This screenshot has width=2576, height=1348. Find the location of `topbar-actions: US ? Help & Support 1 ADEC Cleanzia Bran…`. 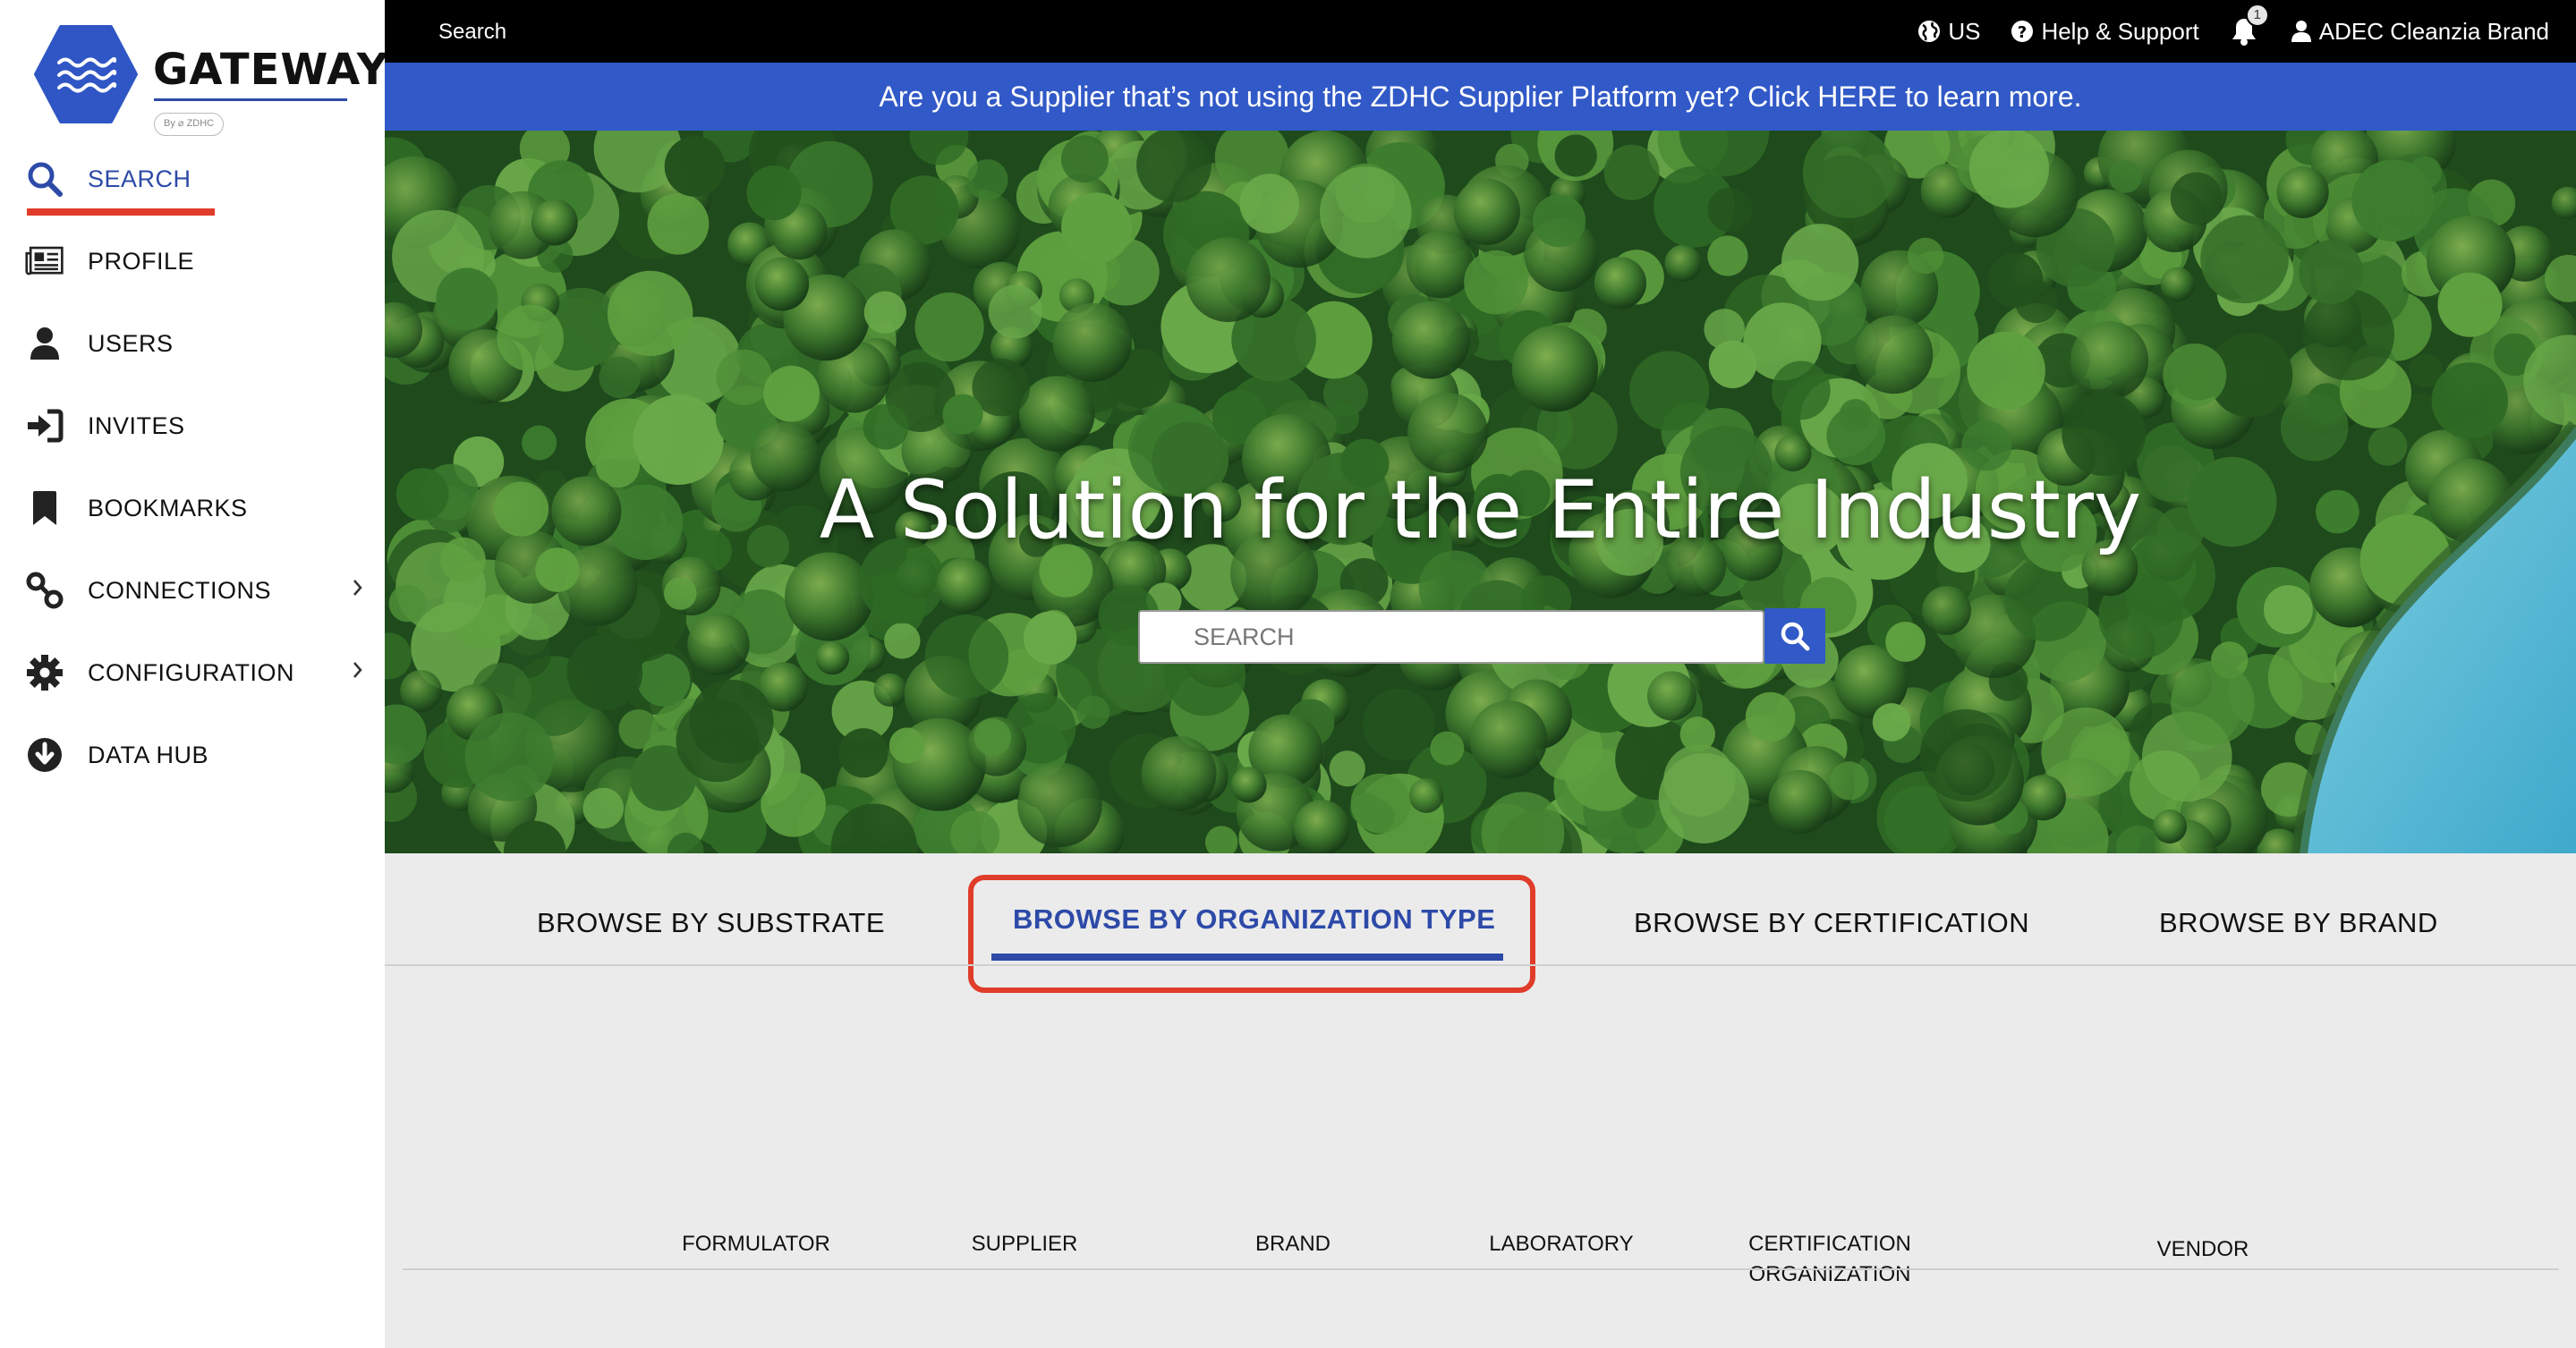

topbar-actions: US ? Help & Support 1 ADEC Cleanzia Bran… is located at coordinates (2233, 31).